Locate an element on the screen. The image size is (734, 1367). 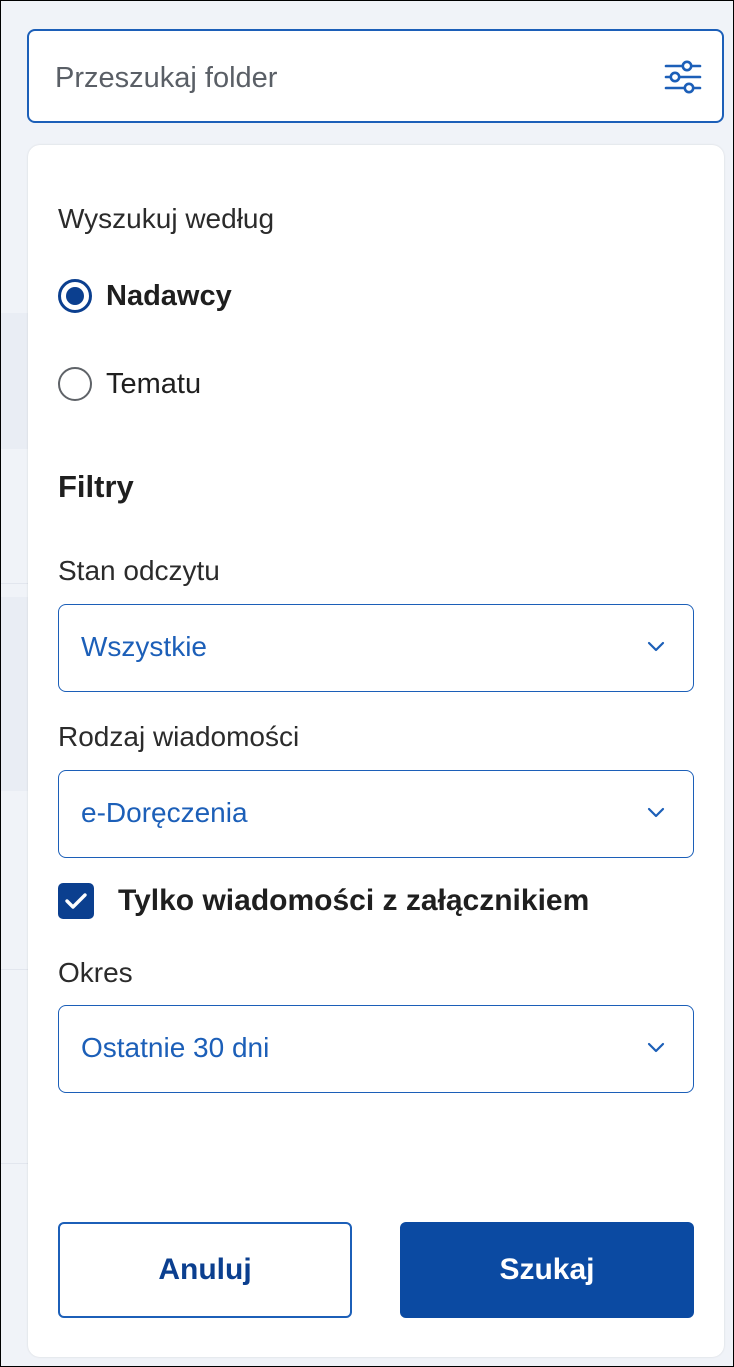
period-label: Okres is located at coordinates (95, 972).